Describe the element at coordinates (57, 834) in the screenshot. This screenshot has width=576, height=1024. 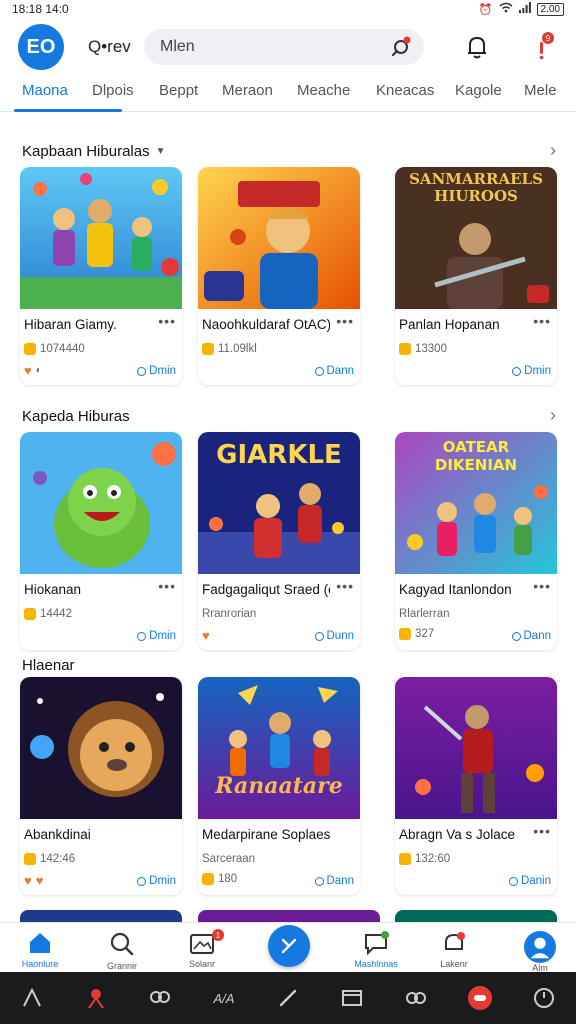
I see `card-title: Abankdinai` at that location.